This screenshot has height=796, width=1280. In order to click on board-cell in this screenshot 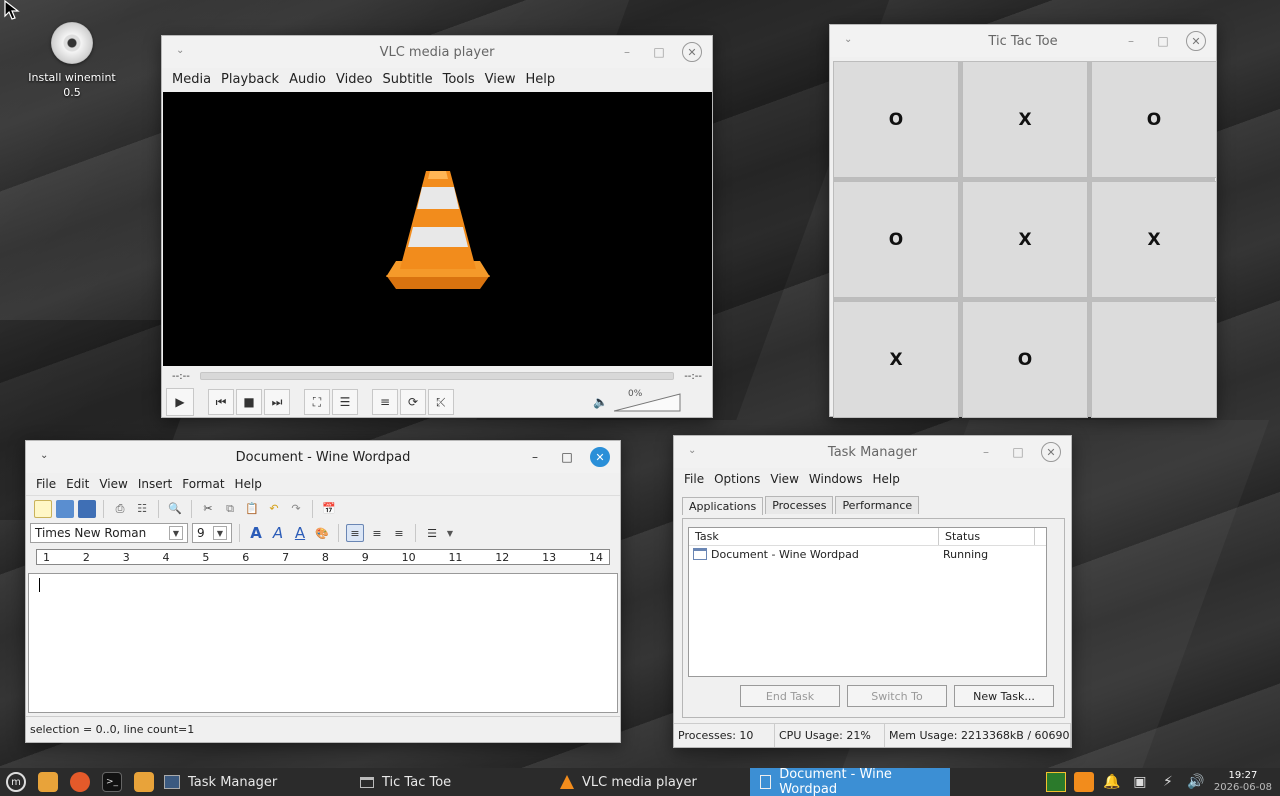, I will do `click(1154, 359)`.